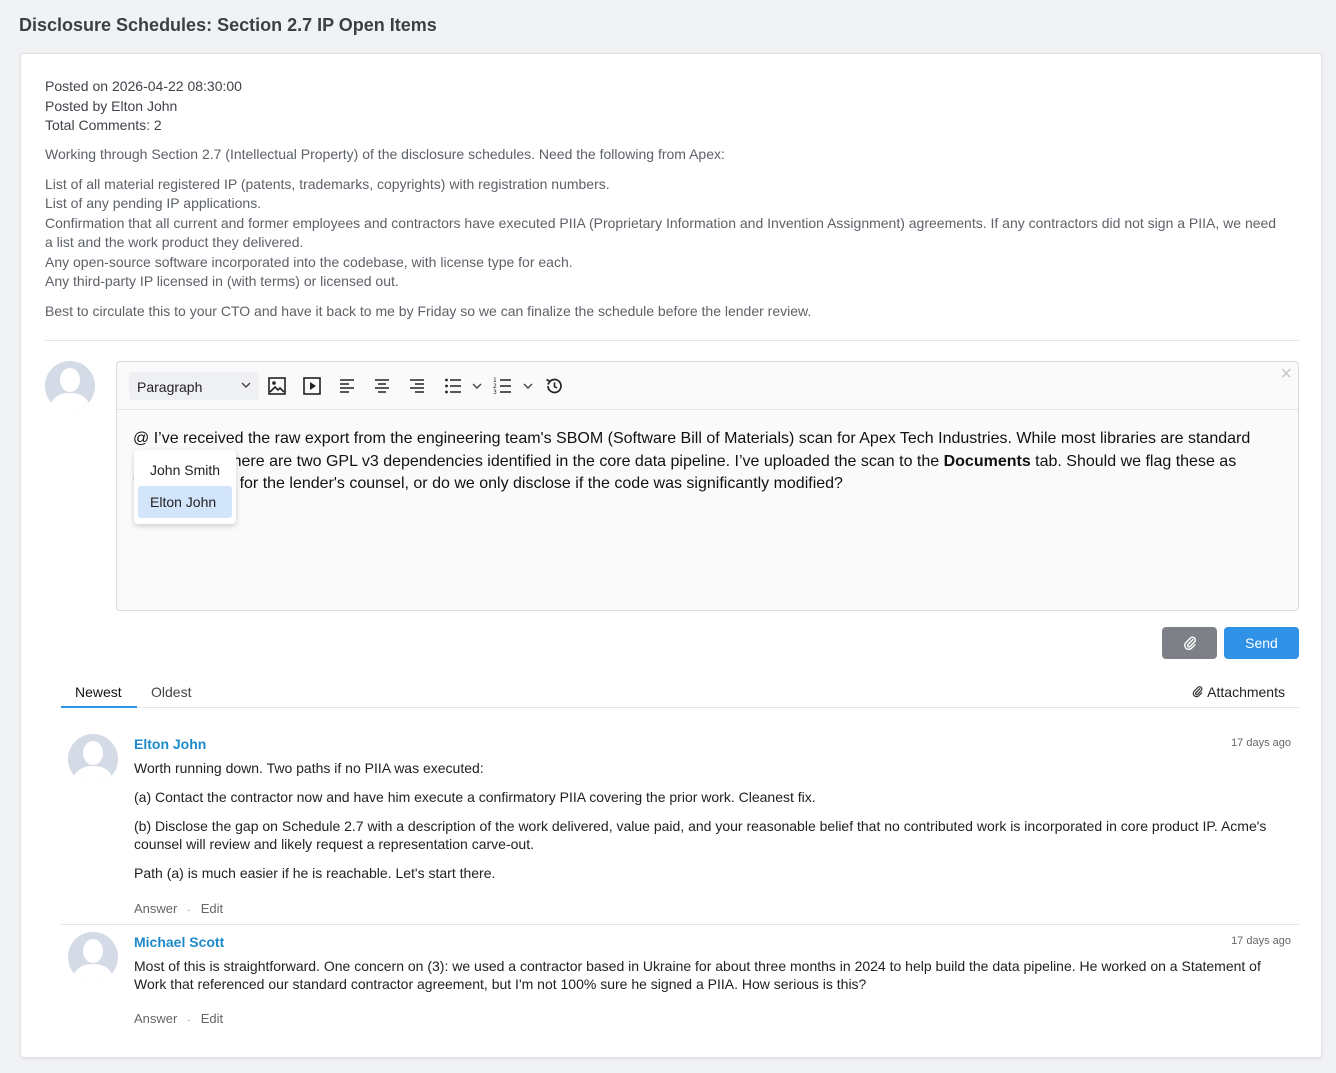 This screenshot has width=1336, height=1073. Describe the element at coordinates (185, 502) in the screenshot. I see `mention-option-elton-john: Elton John` at that location.